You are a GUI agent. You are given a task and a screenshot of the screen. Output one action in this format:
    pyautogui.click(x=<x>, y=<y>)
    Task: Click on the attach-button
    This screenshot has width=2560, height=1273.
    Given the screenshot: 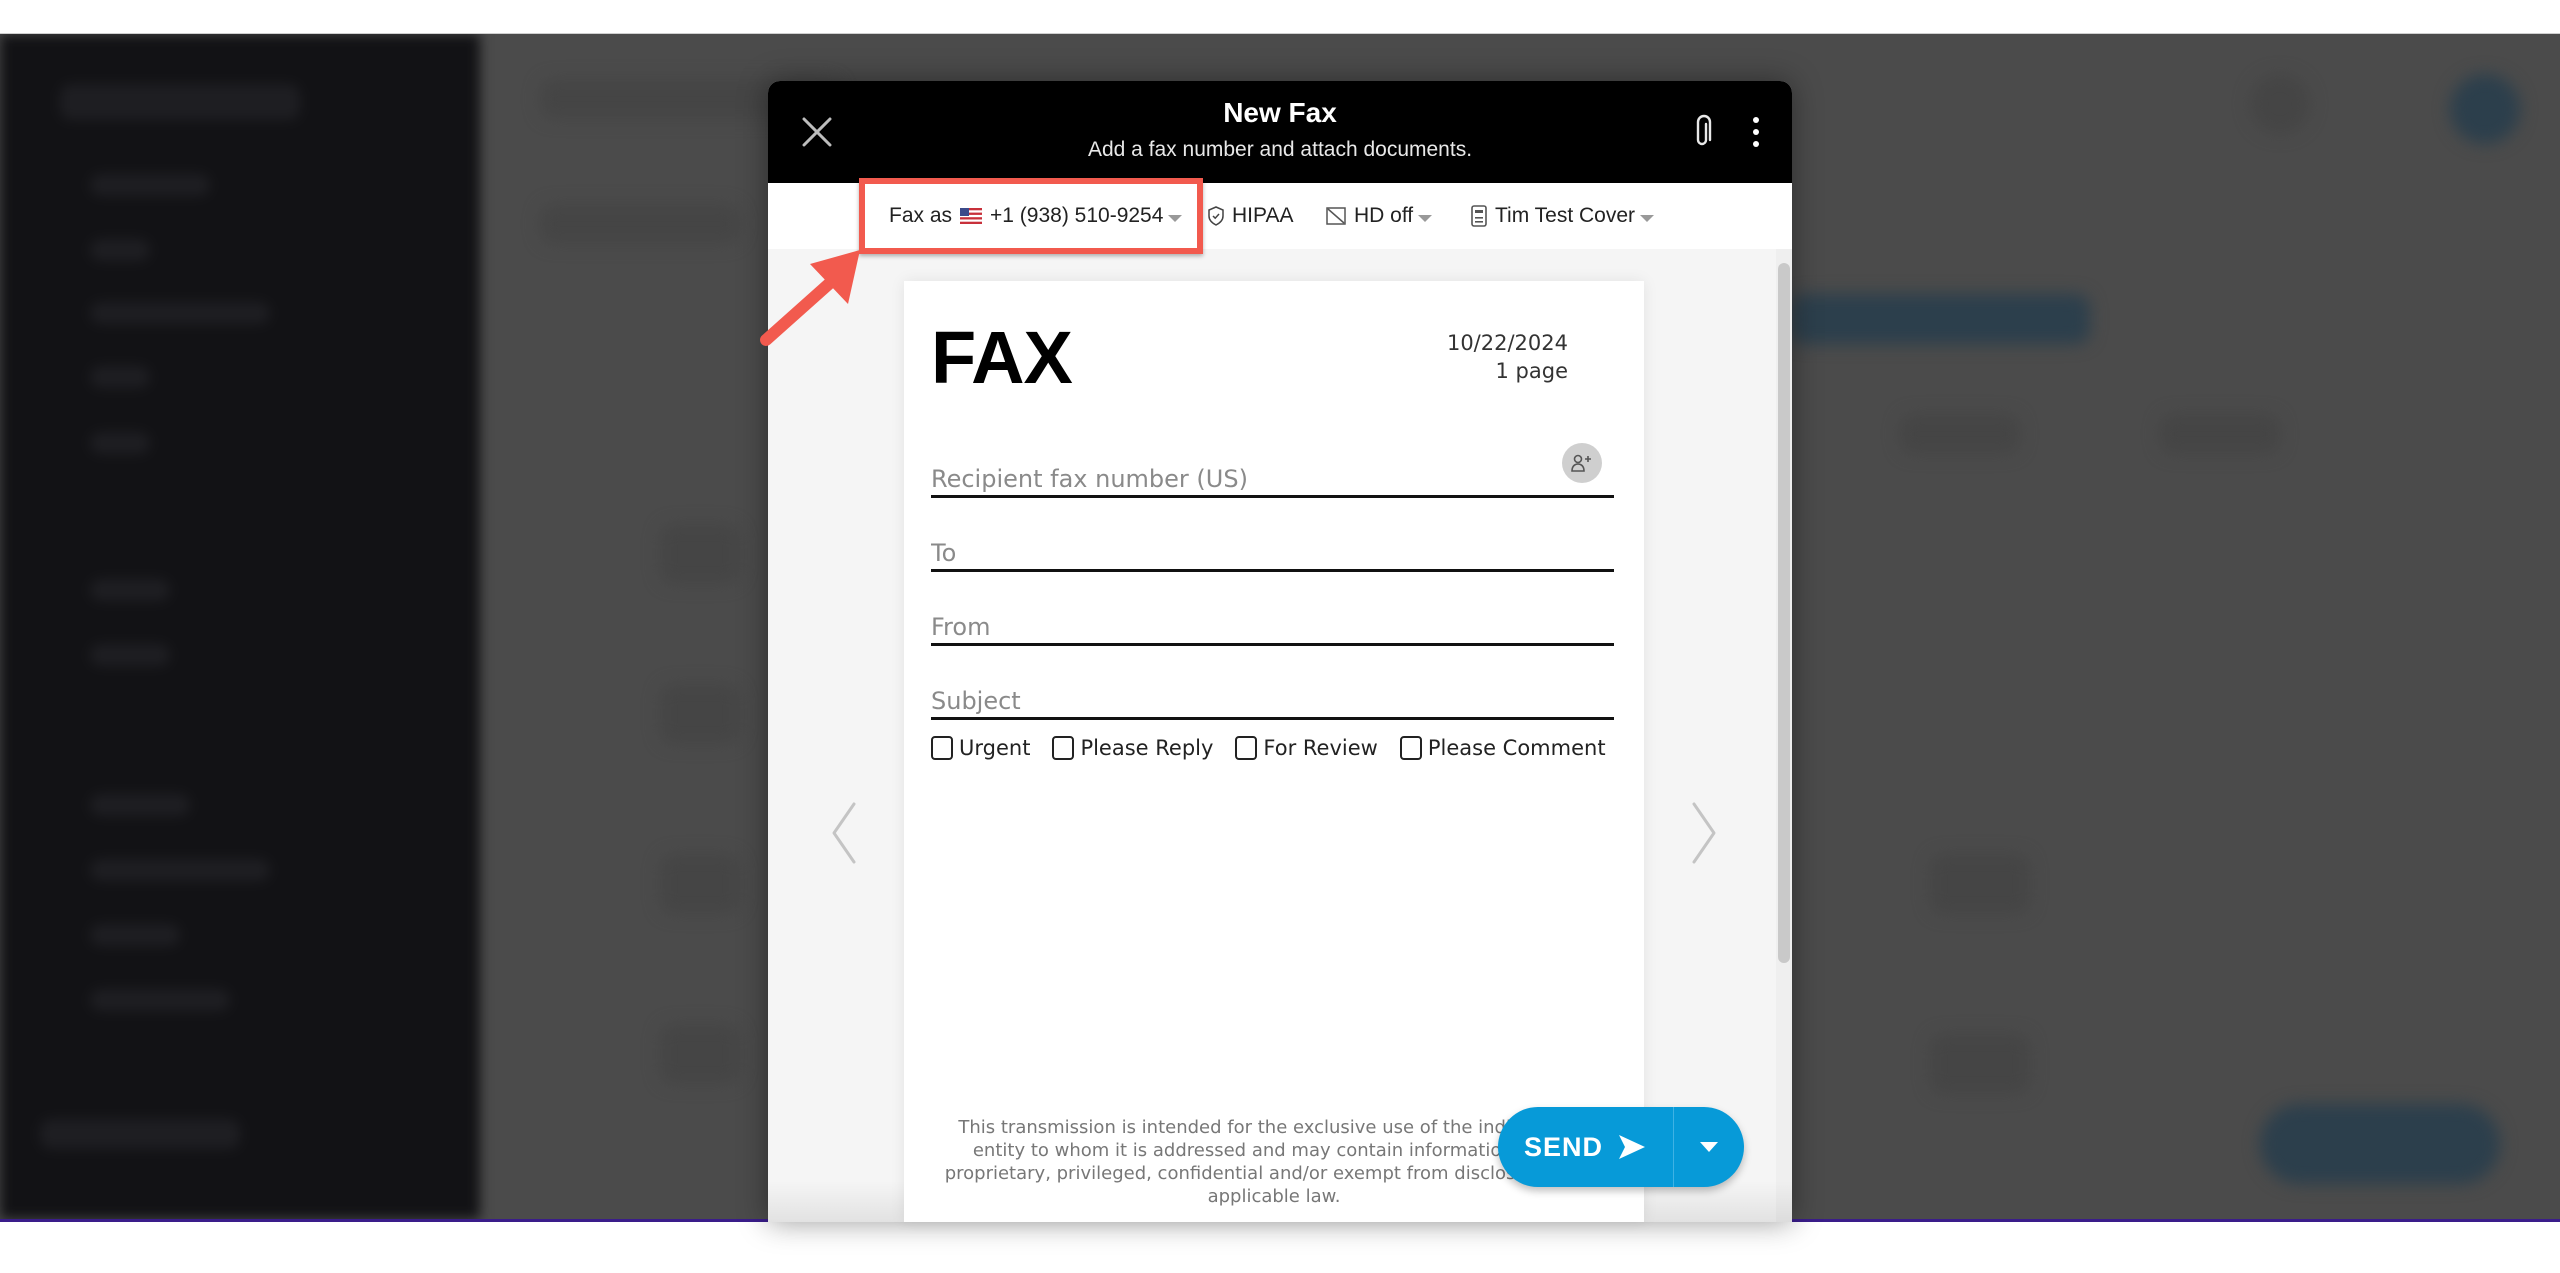 What is the action you would take?
    pyautogui.click(x=1702, y=132)
    